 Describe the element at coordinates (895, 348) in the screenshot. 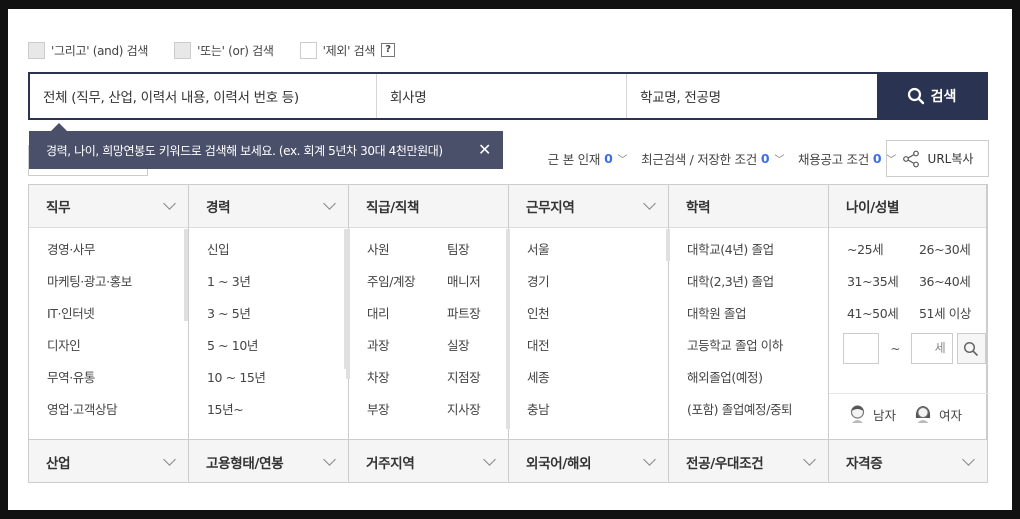

I see `age-range-tilde: ~` at that location.